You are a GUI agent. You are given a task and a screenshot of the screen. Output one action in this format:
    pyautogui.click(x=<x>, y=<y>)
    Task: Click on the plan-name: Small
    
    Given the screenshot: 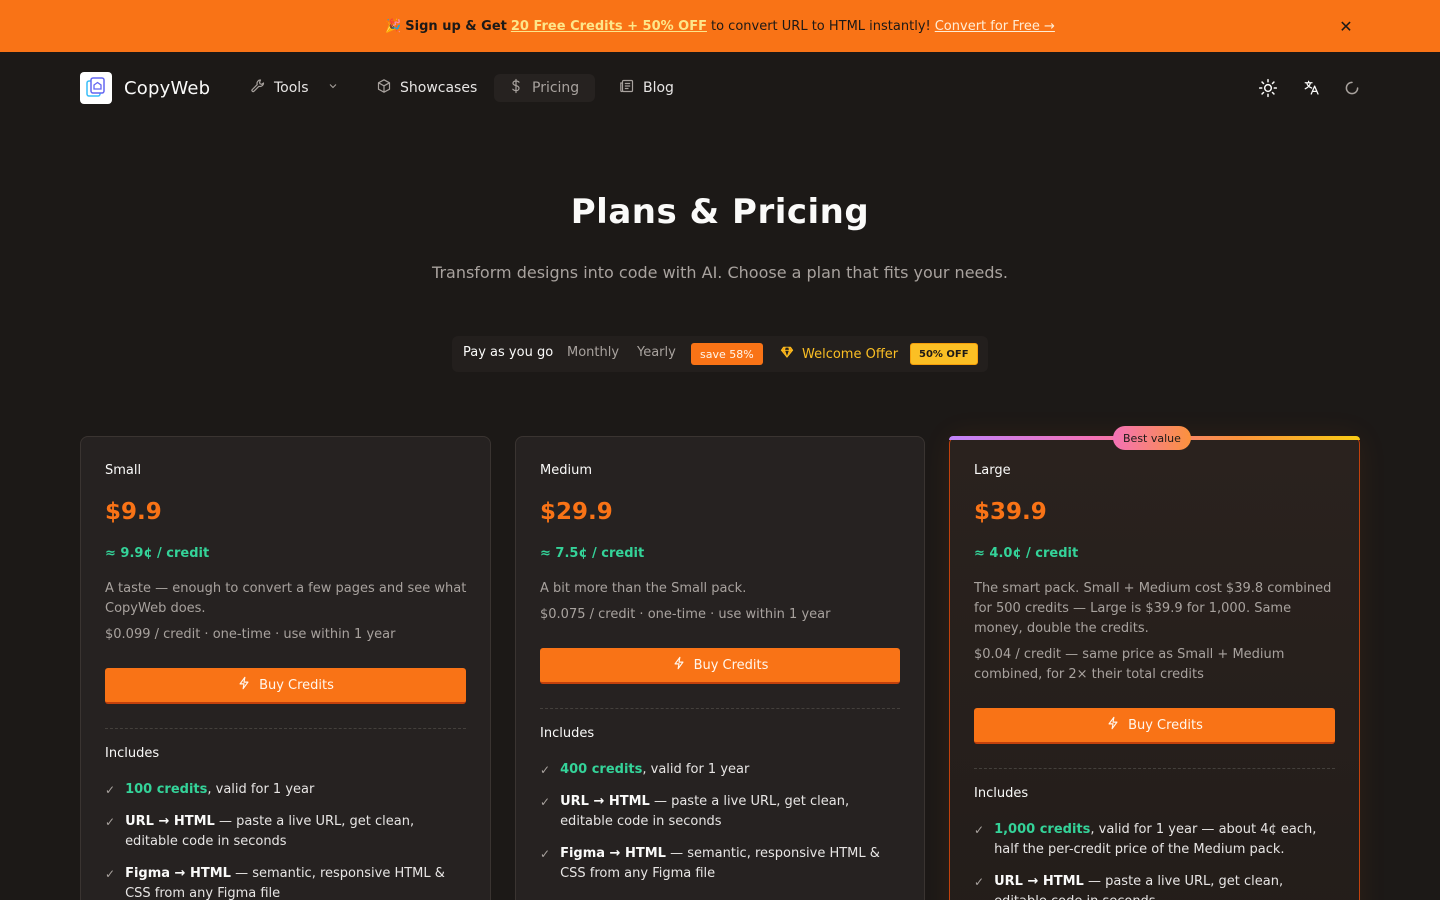 What is the action you would take?
    pyautogui.click(x=123, y=470)
    